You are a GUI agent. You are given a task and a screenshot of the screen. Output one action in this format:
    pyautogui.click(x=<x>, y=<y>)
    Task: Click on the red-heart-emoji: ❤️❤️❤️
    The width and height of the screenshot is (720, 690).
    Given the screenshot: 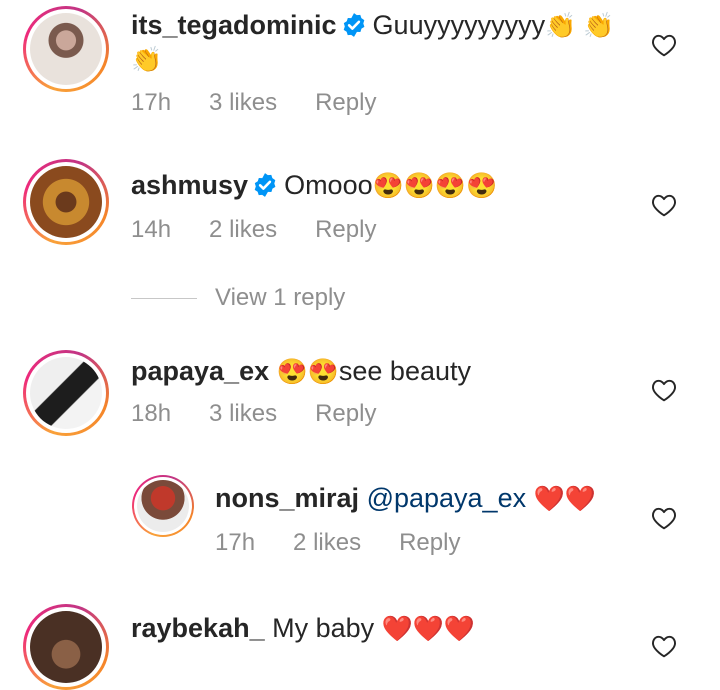 What is the action you would take?
    pyautogui.click(x=428, y=629)
    